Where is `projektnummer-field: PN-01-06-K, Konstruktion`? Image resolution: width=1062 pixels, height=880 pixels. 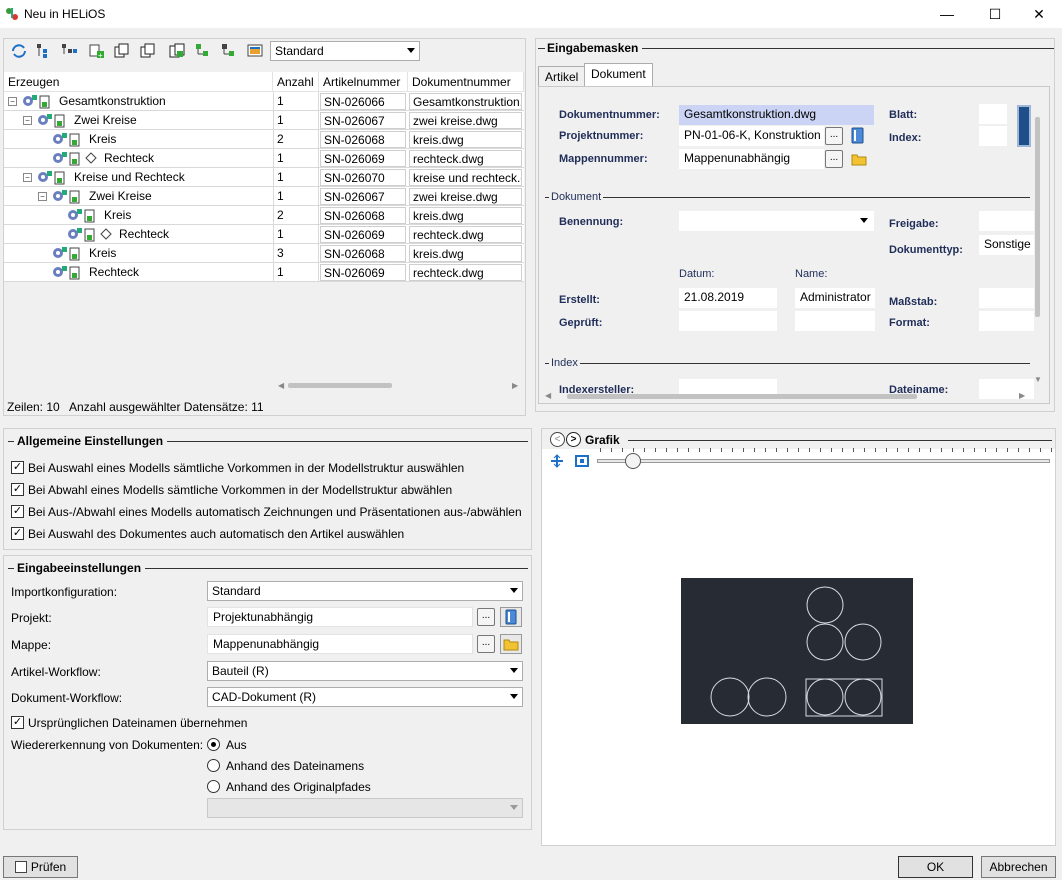 projektnummer-field: PN-01-06-K, Konstruktion is located at coordinates (751, 136).